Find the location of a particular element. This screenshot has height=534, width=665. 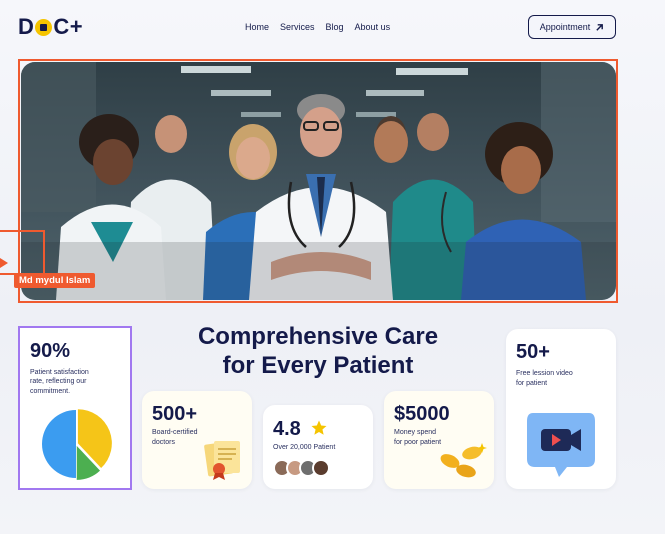

section-heading: Comprehensive Care for Every Patient is located at coordinates (318, 351).